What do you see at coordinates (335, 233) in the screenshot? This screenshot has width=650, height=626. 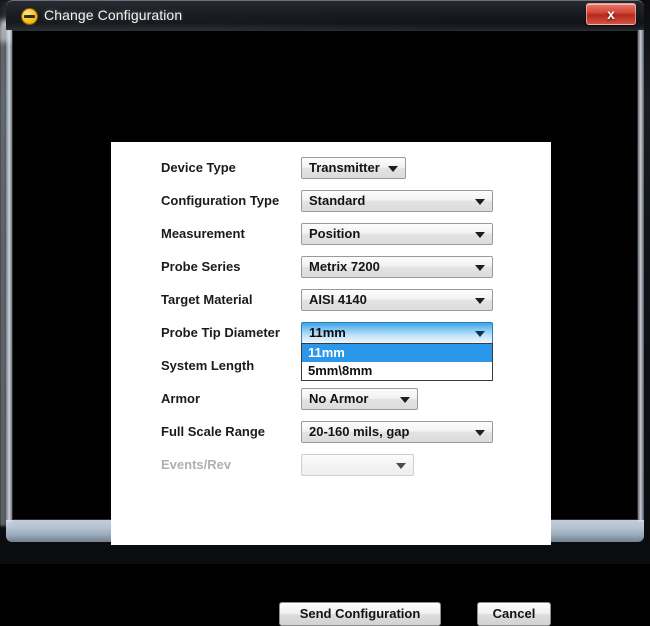 I see `combobox-value: Position` at bounding box center [335, 233].